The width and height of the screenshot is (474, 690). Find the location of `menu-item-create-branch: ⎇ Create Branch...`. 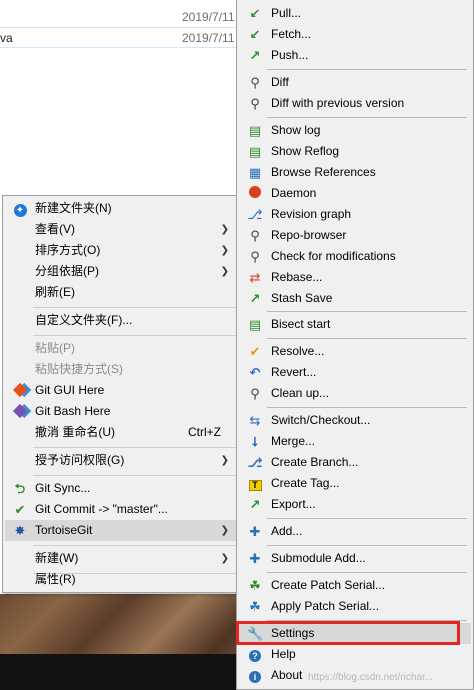

menu-item-create-branch: ⎇ Create Branch... is located at coordinates (355, 462).